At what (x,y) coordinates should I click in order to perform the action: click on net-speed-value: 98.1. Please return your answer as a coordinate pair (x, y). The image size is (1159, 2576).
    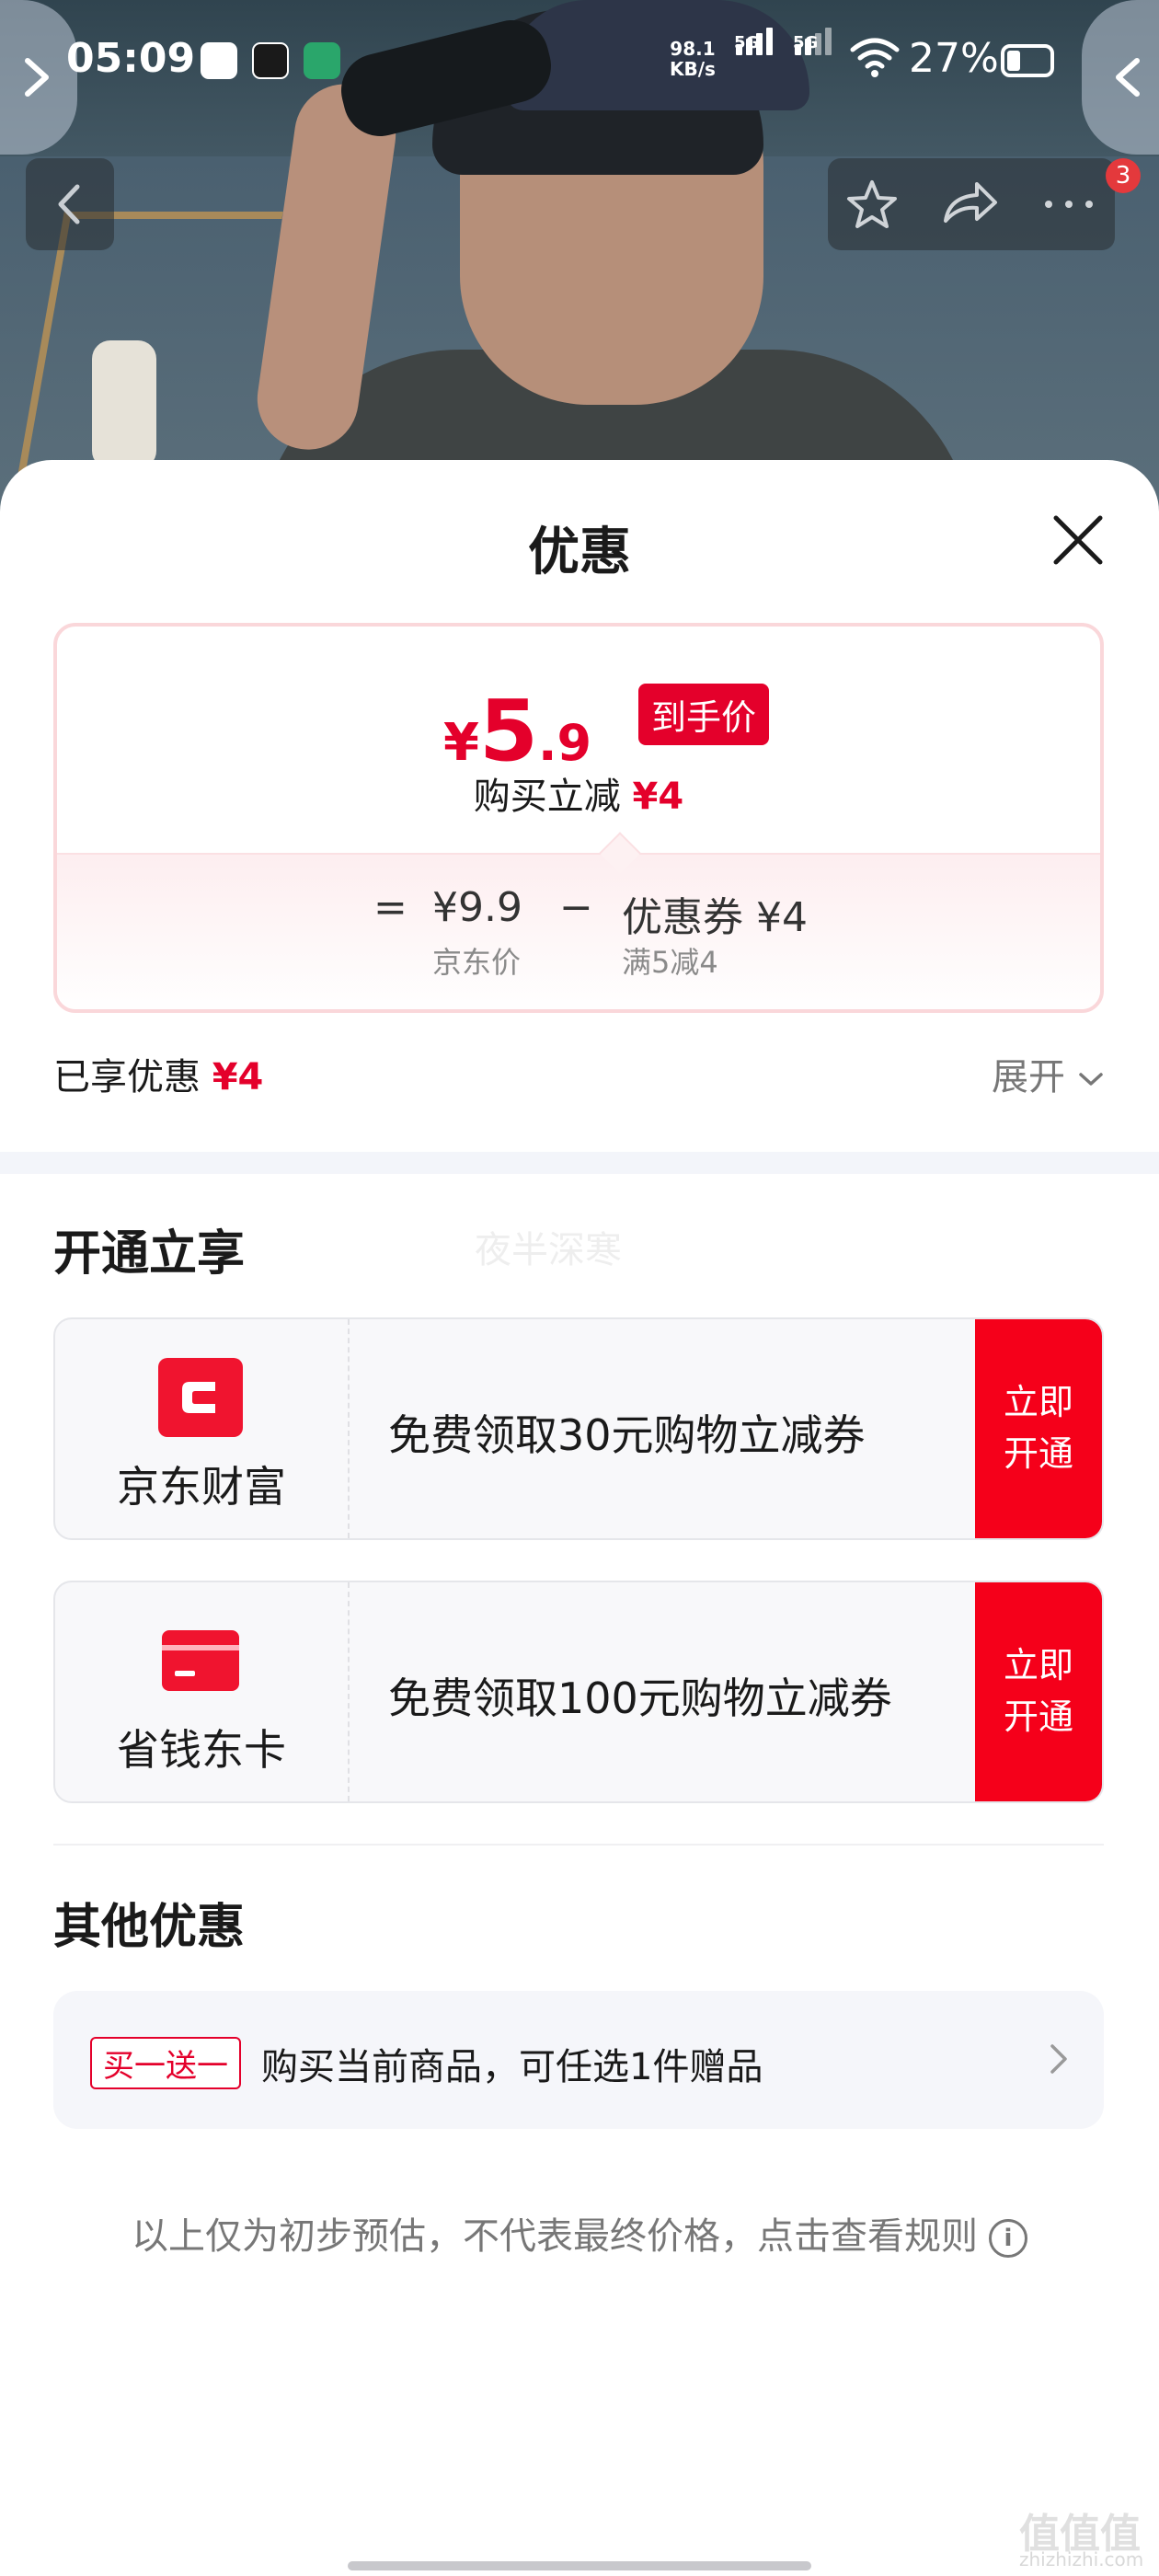
    Looking at the image, I should click on (693, 49).